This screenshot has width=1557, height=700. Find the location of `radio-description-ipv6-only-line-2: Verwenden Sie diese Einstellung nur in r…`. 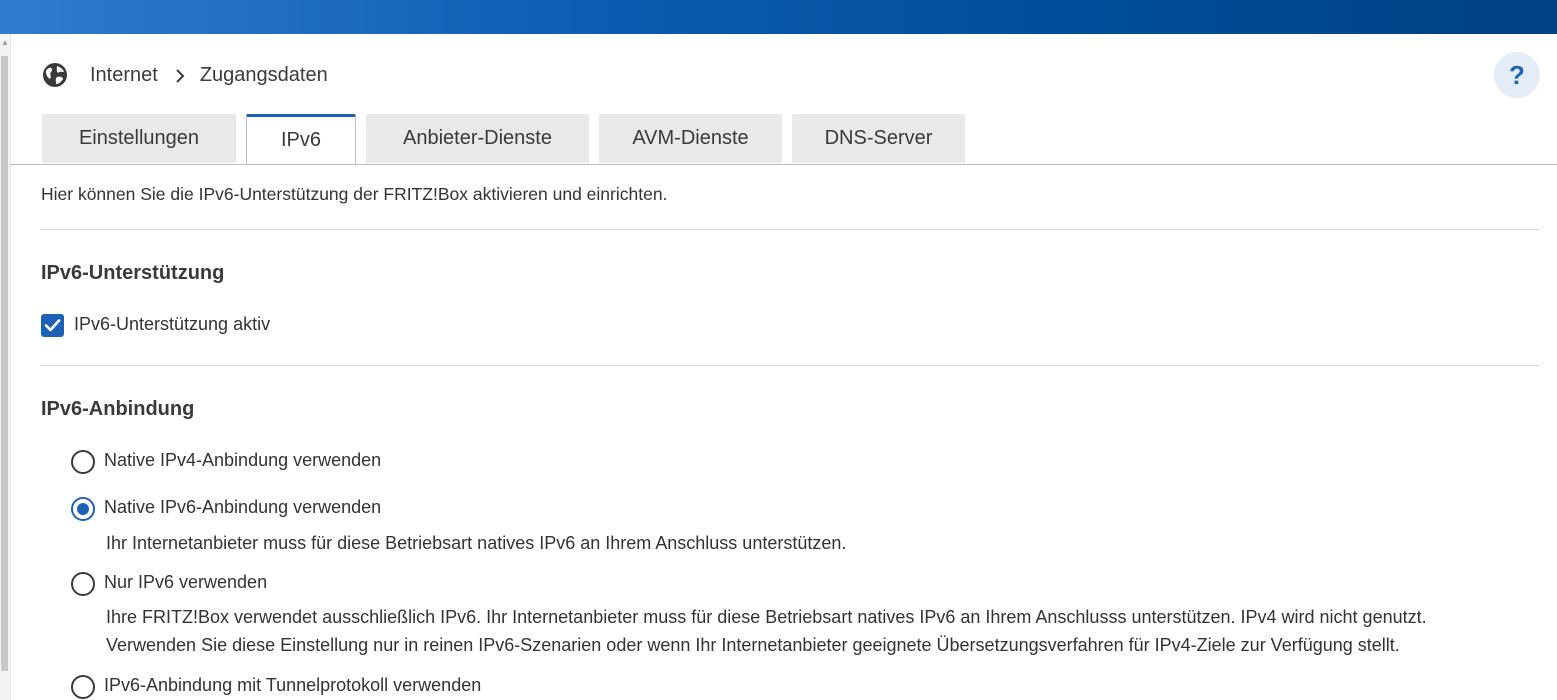

radio-description-ipv6-only-line-2: Verwenden Sie diese Einstellung nur in r… is located at coordinates (753, 645).